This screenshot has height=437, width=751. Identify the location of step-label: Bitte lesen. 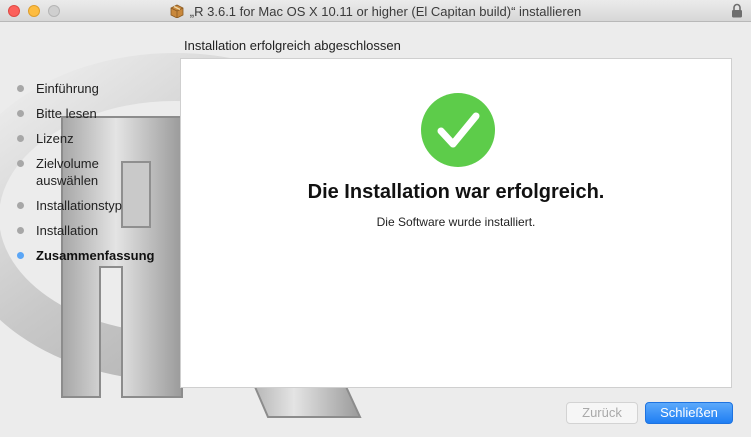
(66, 113).